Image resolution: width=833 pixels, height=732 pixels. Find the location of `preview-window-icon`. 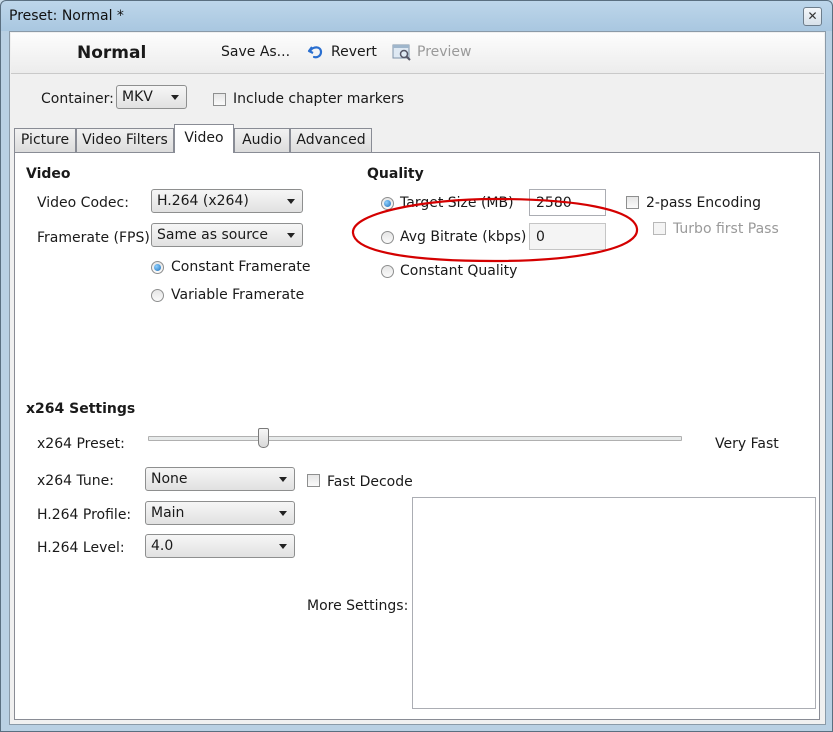

preview-window-icon is located at coordinates (401, 52).